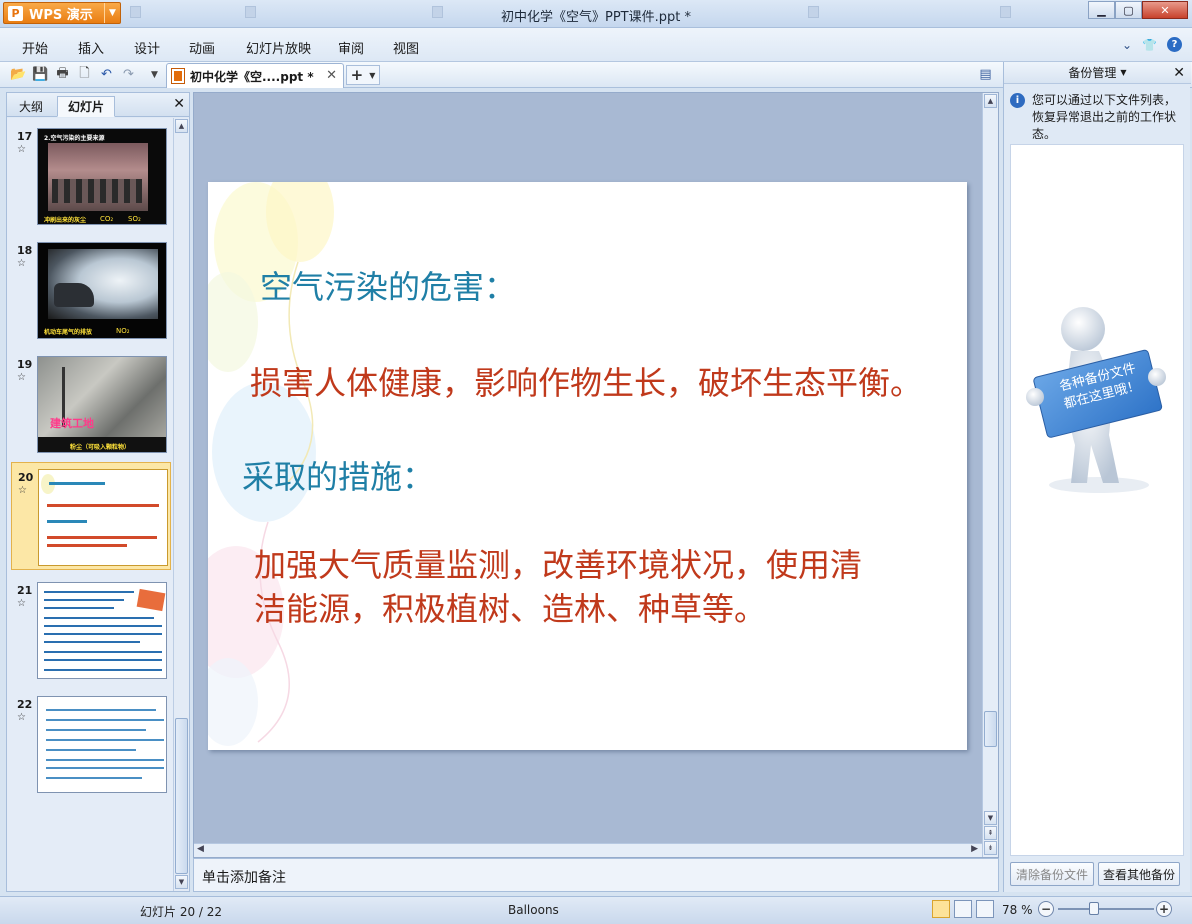  I want to click on redo-icon: ↷, so click(128, 74).